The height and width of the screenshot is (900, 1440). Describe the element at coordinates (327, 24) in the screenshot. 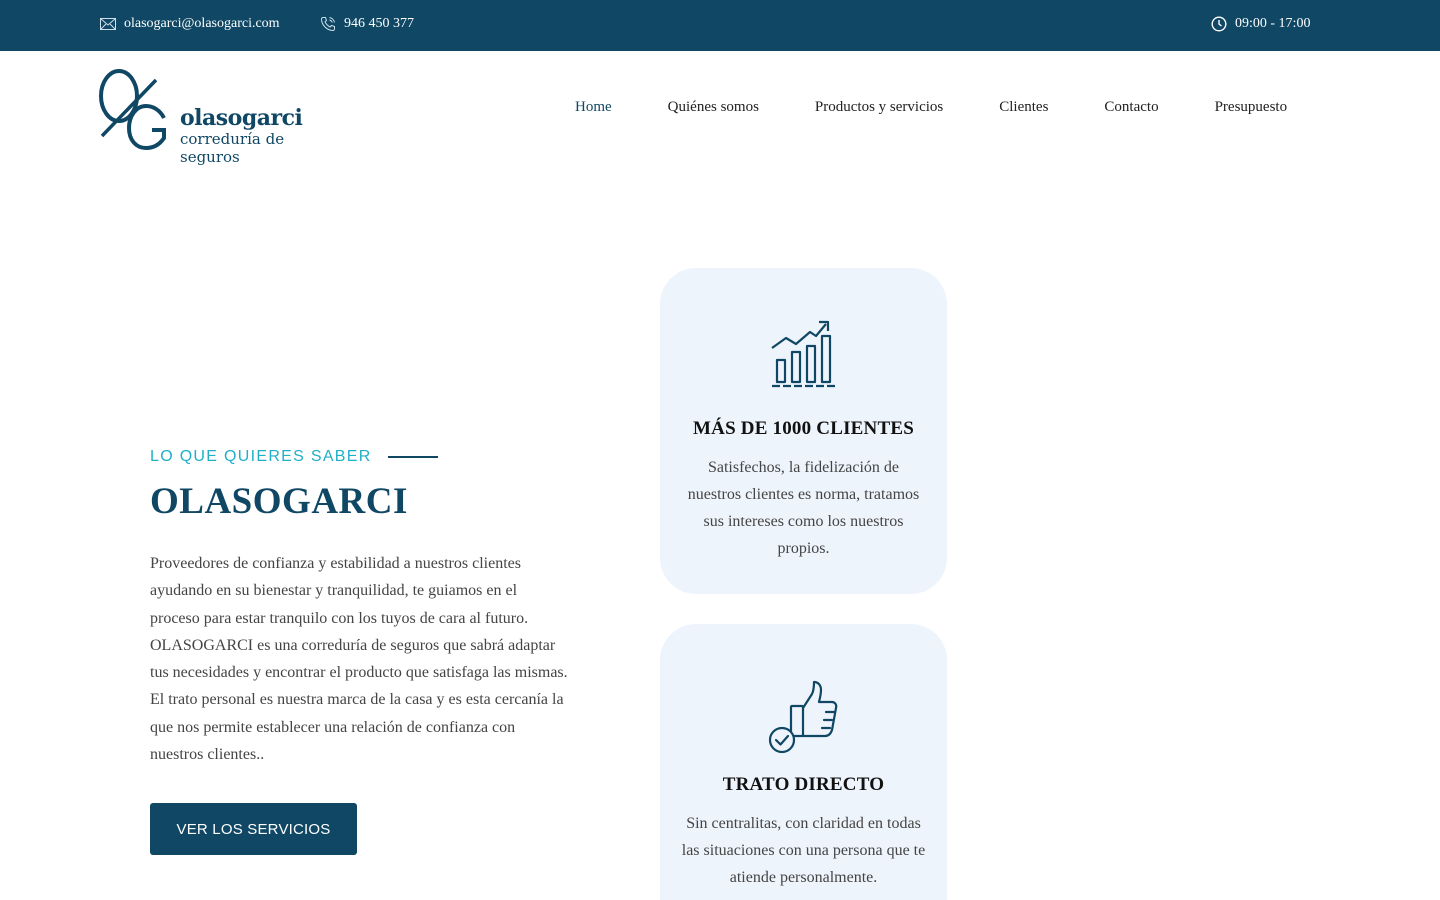

I see `phone-icon` at that location.